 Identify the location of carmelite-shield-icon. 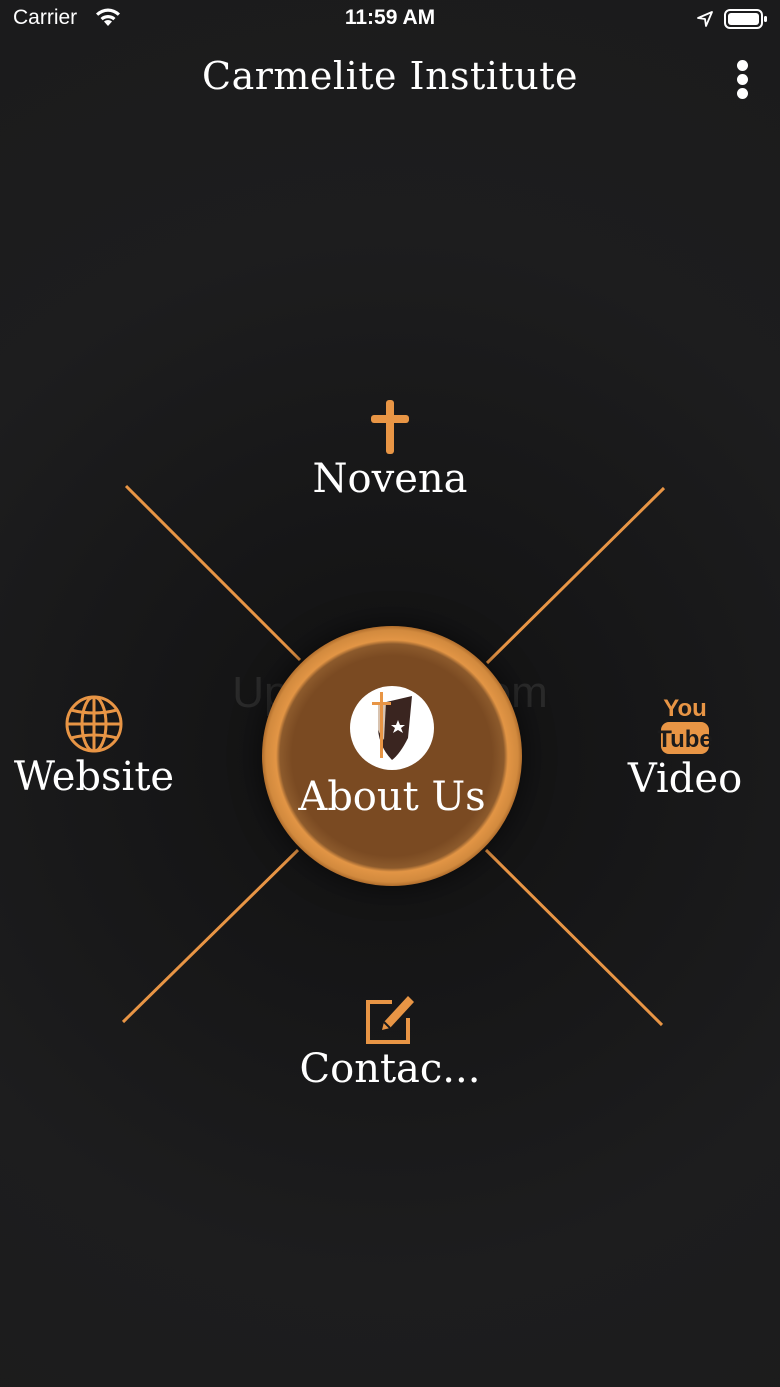
(392, 726).